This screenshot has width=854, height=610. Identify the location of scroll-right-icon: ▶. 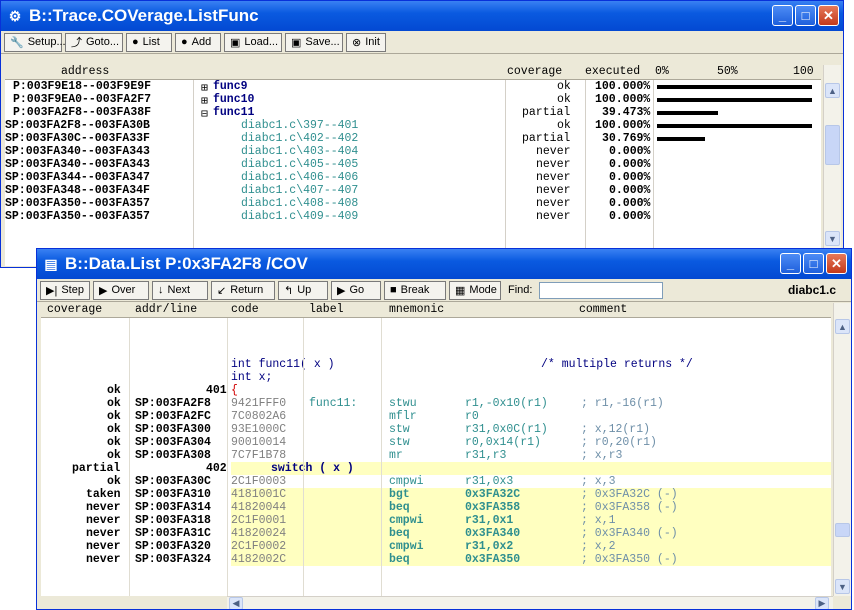
(822, 603).